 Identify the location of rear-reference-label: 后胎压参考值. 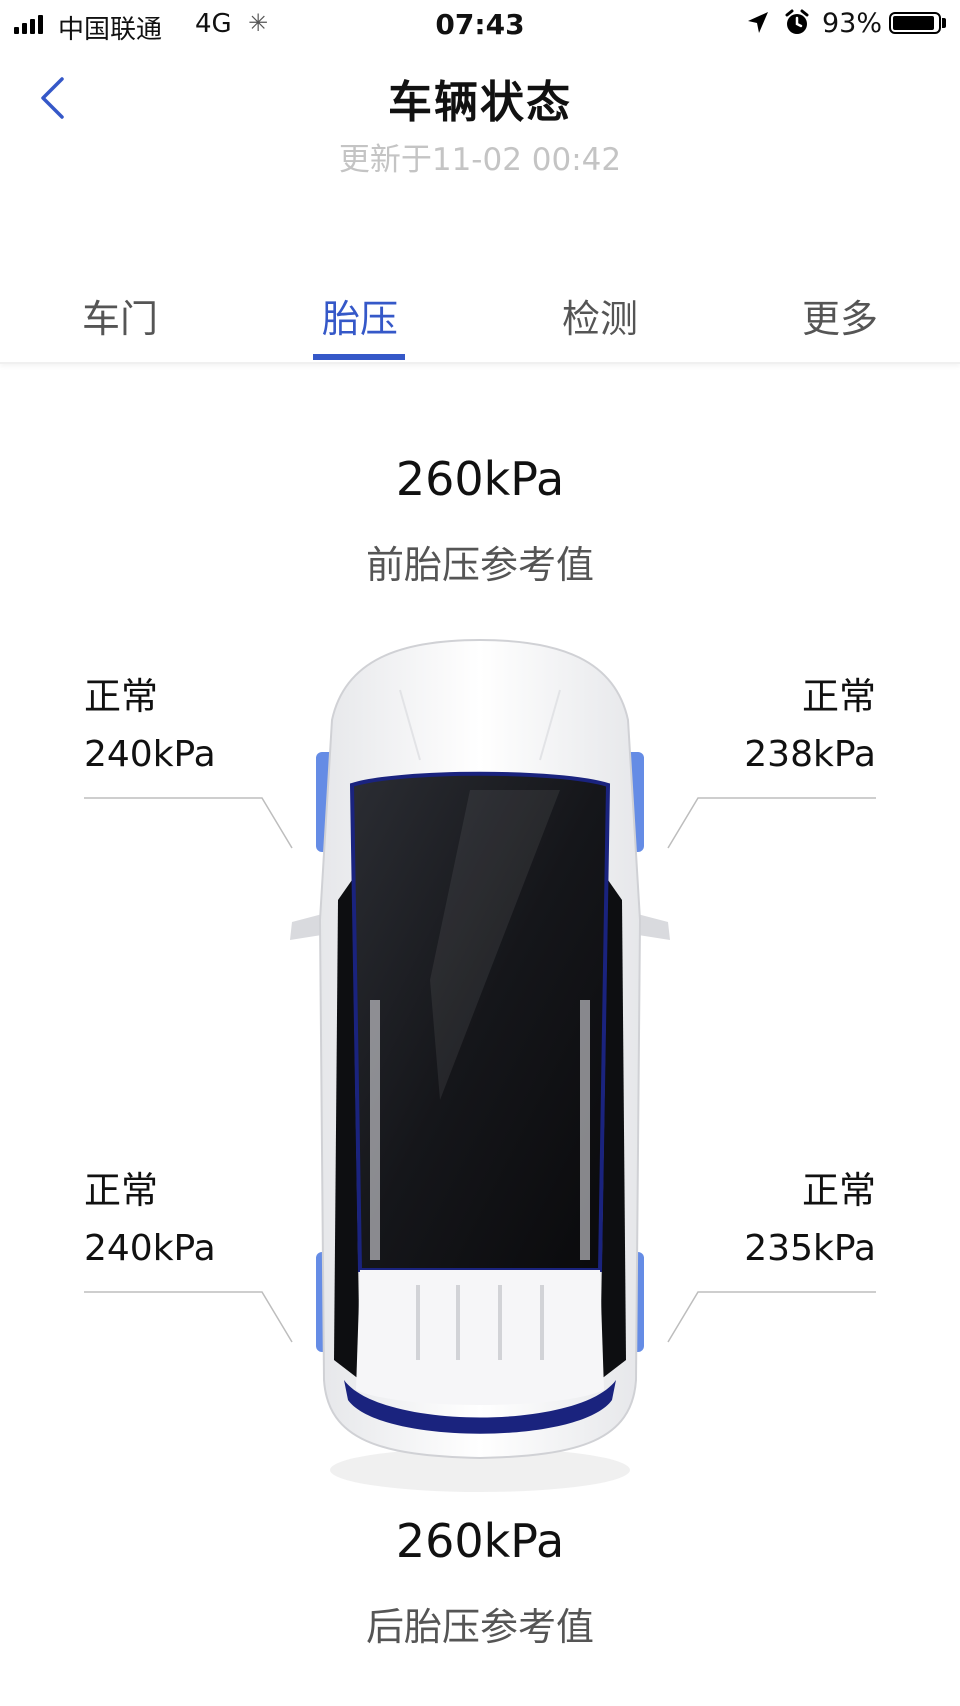
(479, 1627).